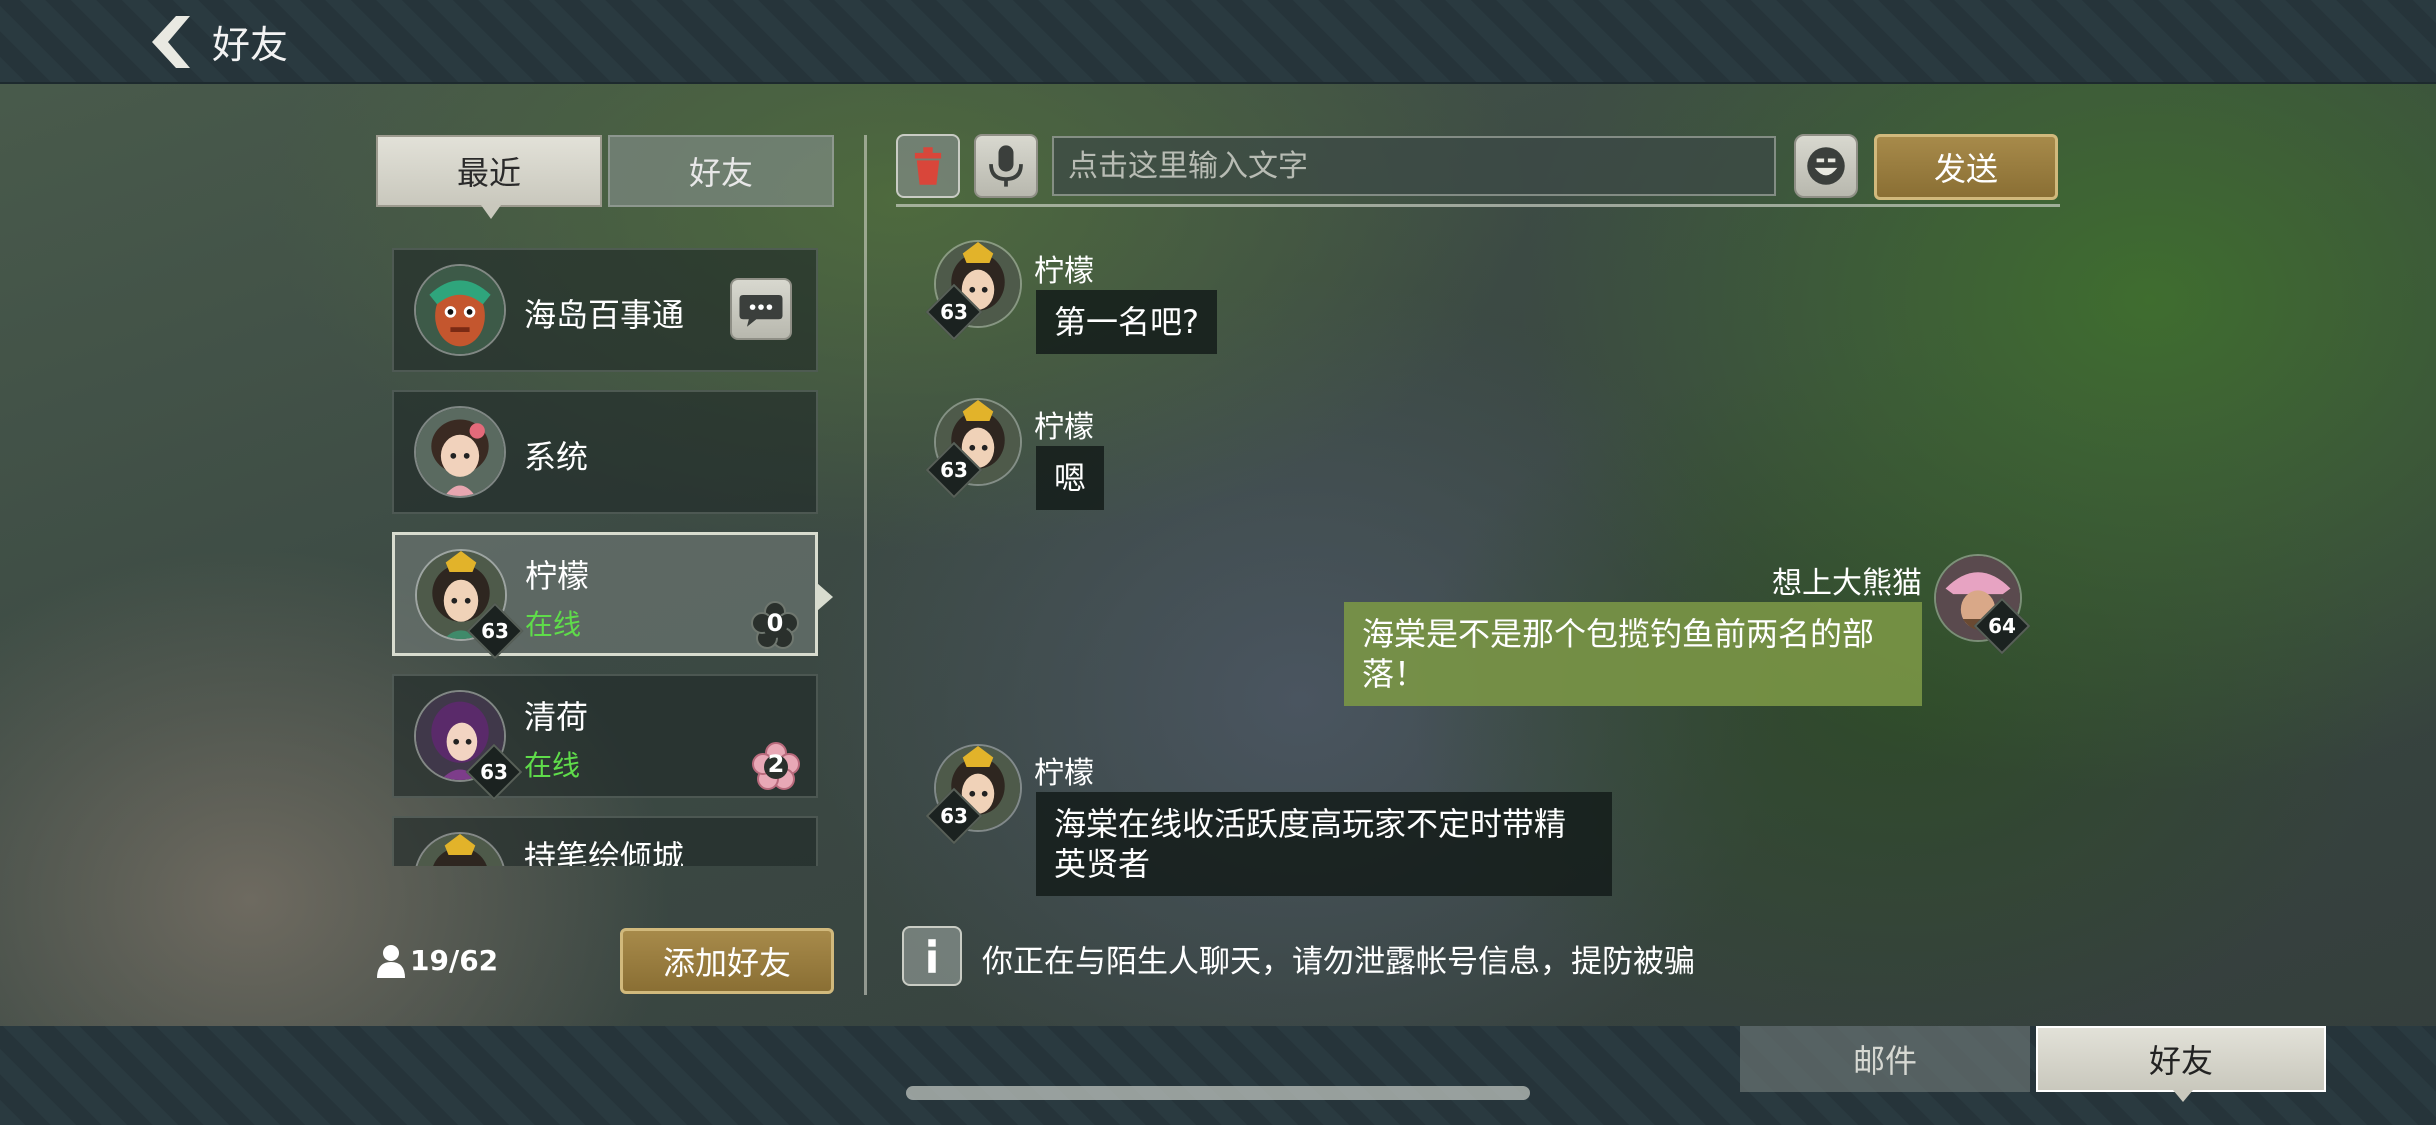 The image size is (2436, 1125). Describe the element at coordinates (489, 177) in the screenshot. I see `tab-recent: 最近` at that location.